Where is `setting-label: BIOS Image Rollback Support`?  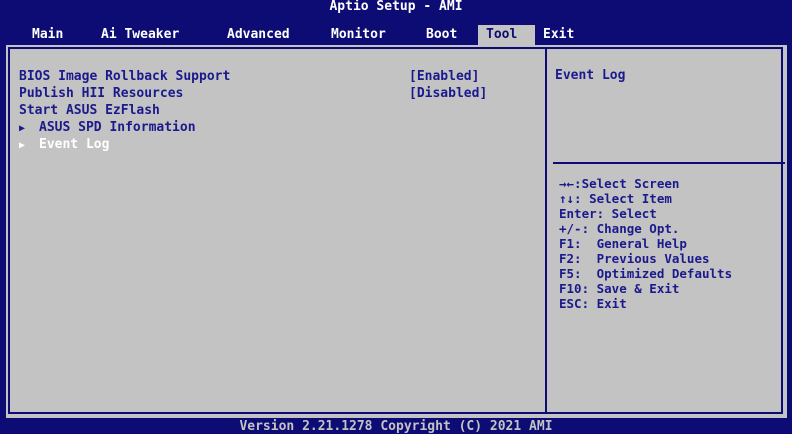 setting-label: BIOS Image Rollback Support is located at coordinates (125, 76).